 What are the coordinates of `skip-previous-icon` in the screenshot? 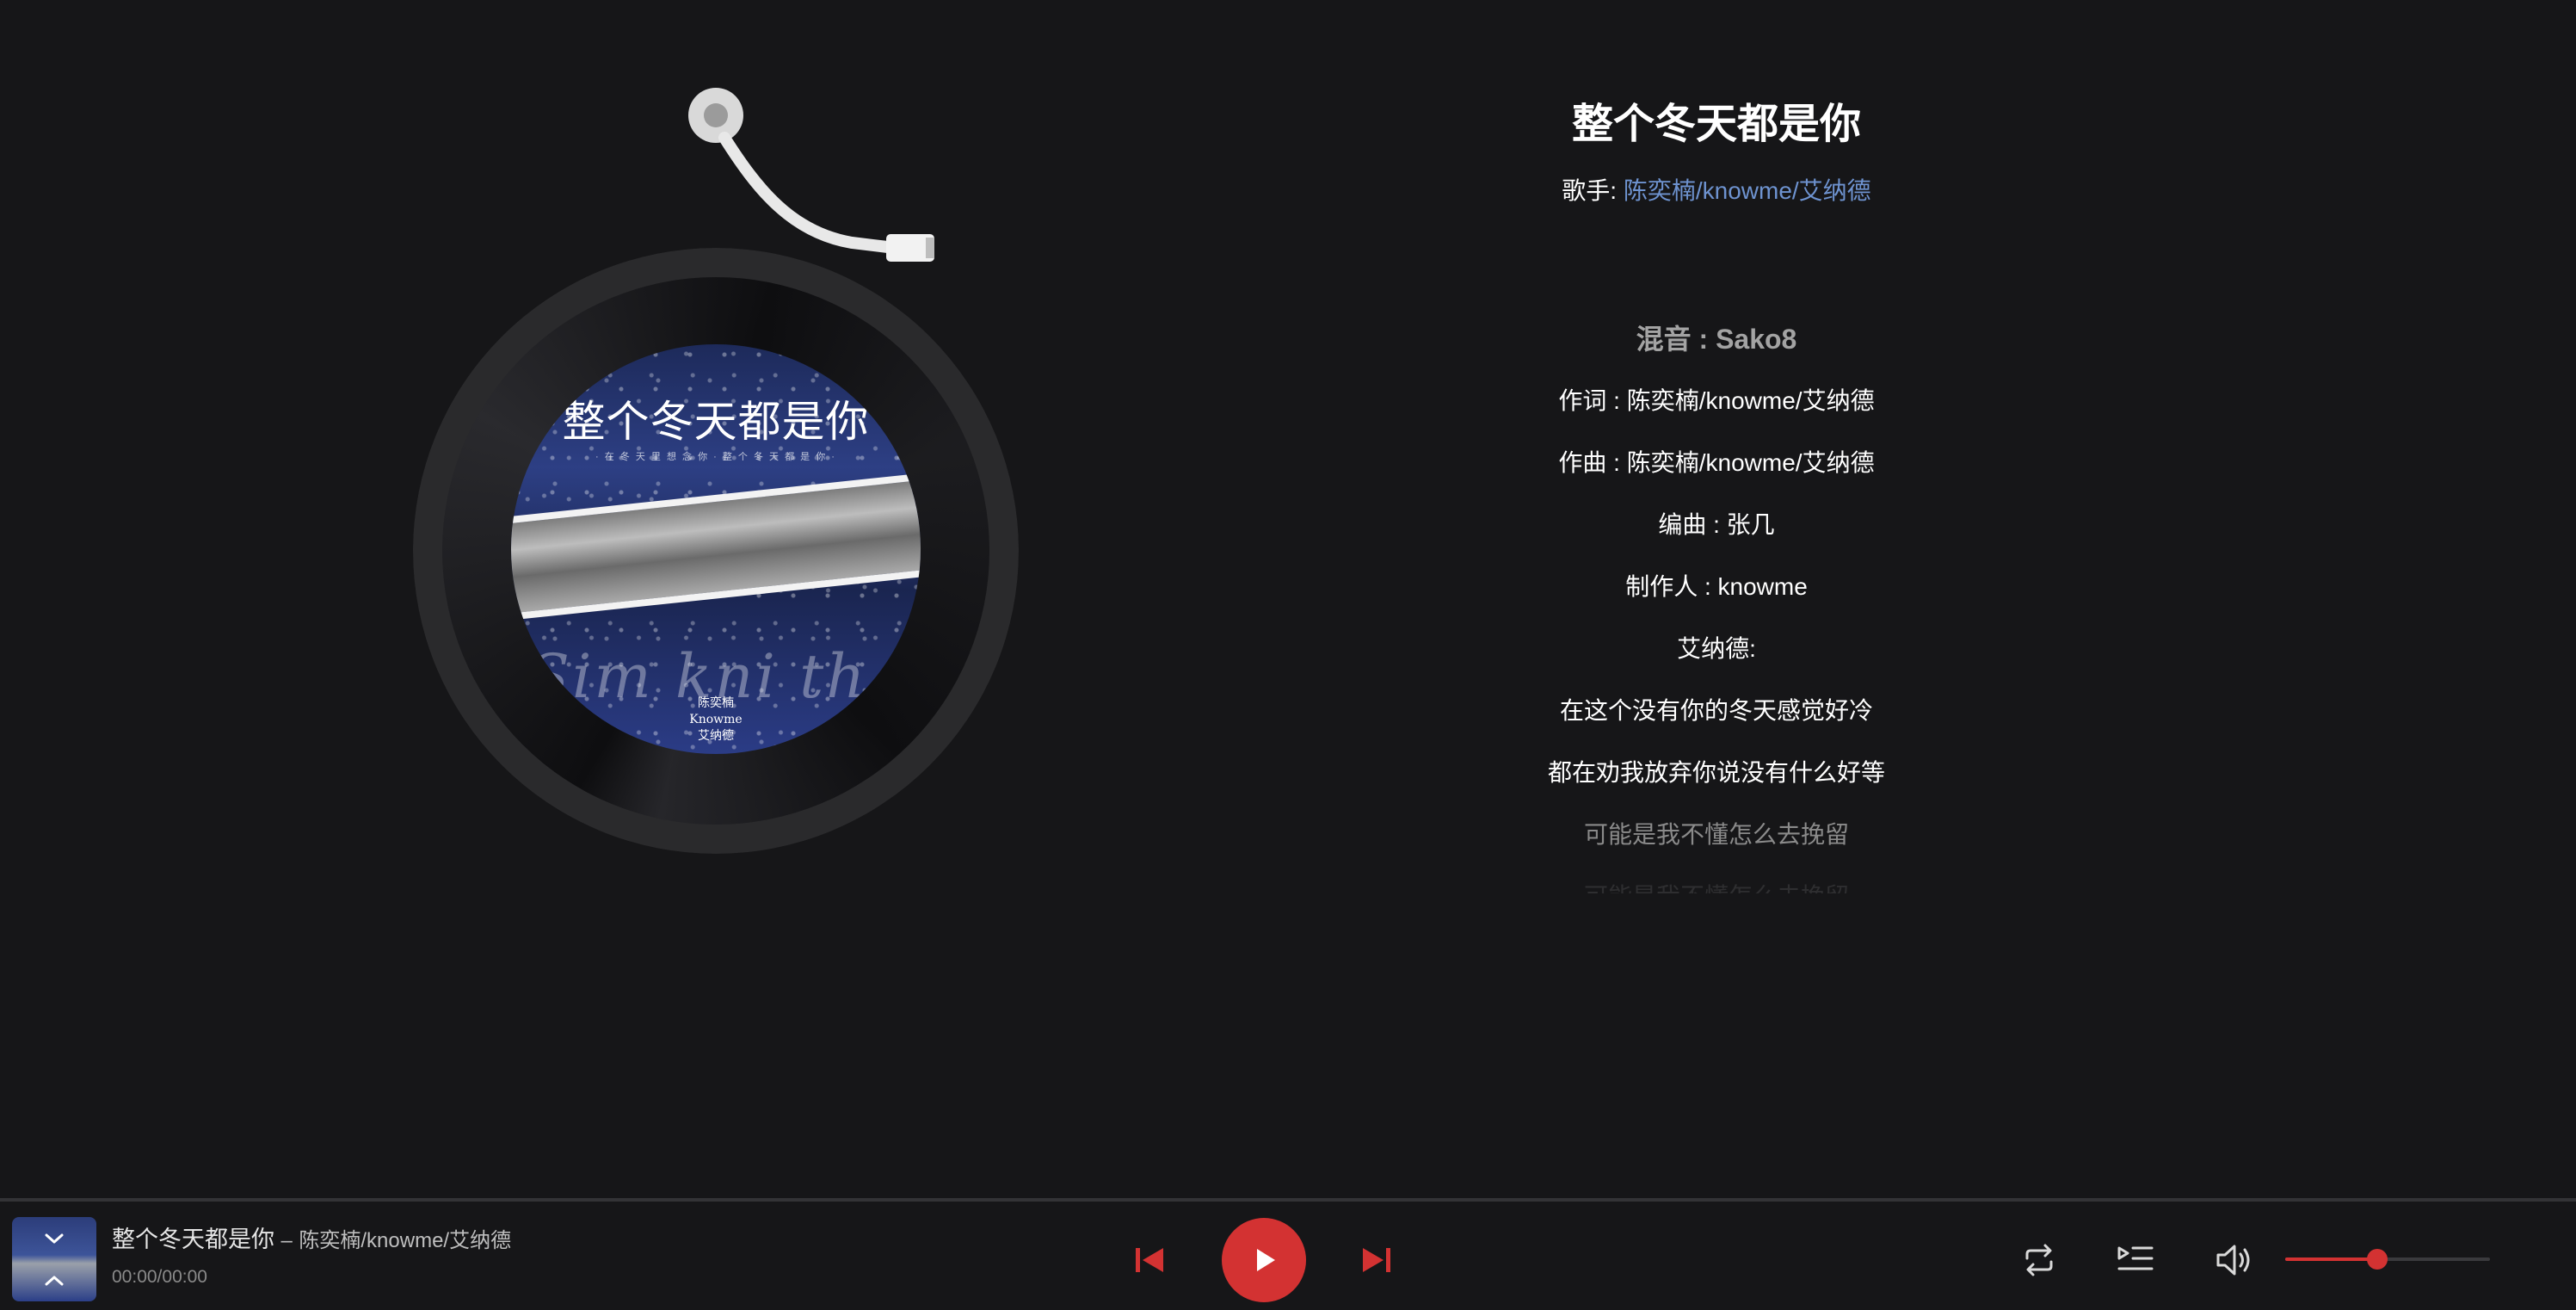 It's located at (1150, 1260).